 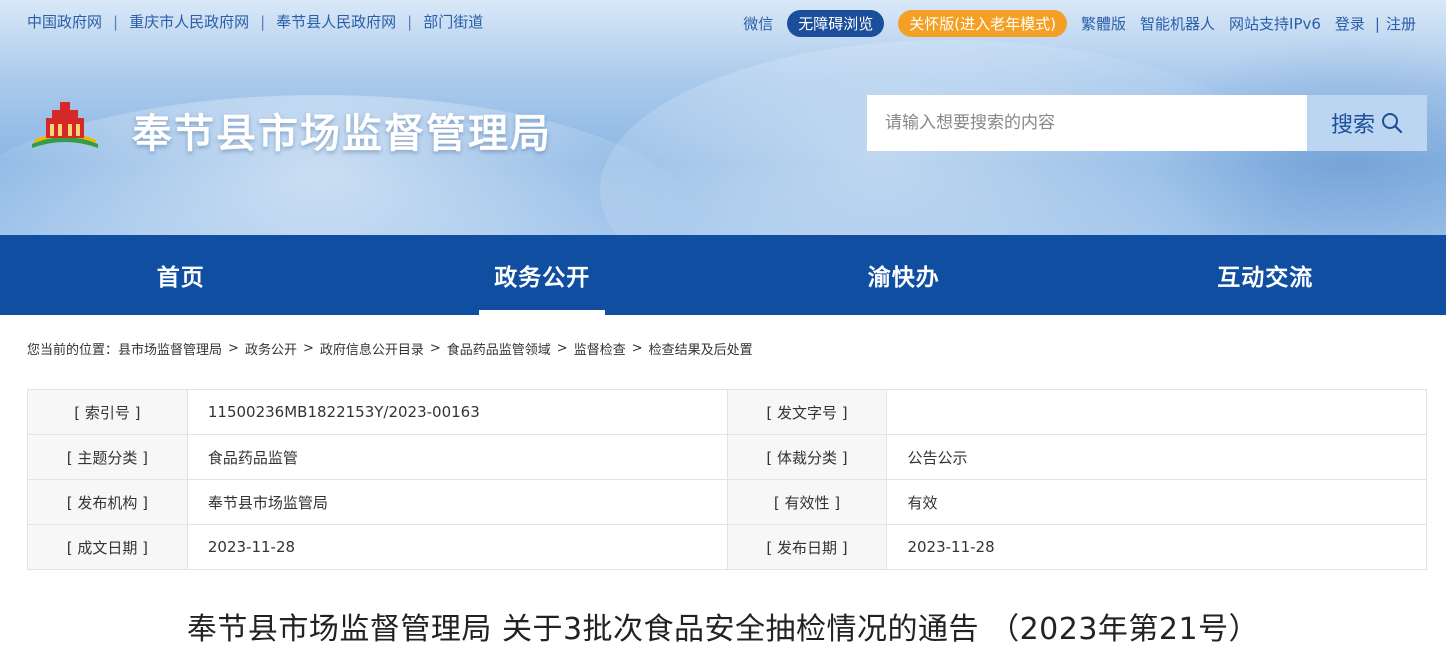 I want to click on nav-item-government-affairs: 政务公开, so click(x=543, y=275).